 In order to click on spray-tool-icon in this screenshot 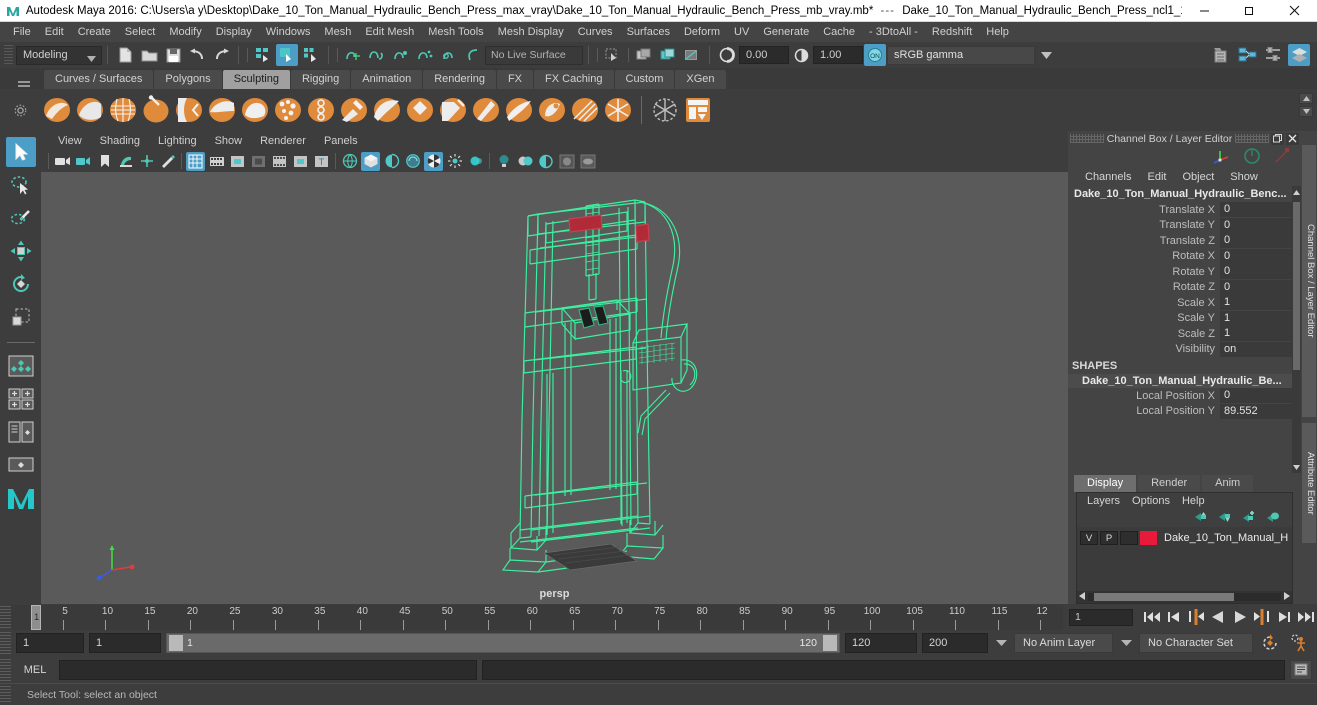, I will do `click(288, 110)`.